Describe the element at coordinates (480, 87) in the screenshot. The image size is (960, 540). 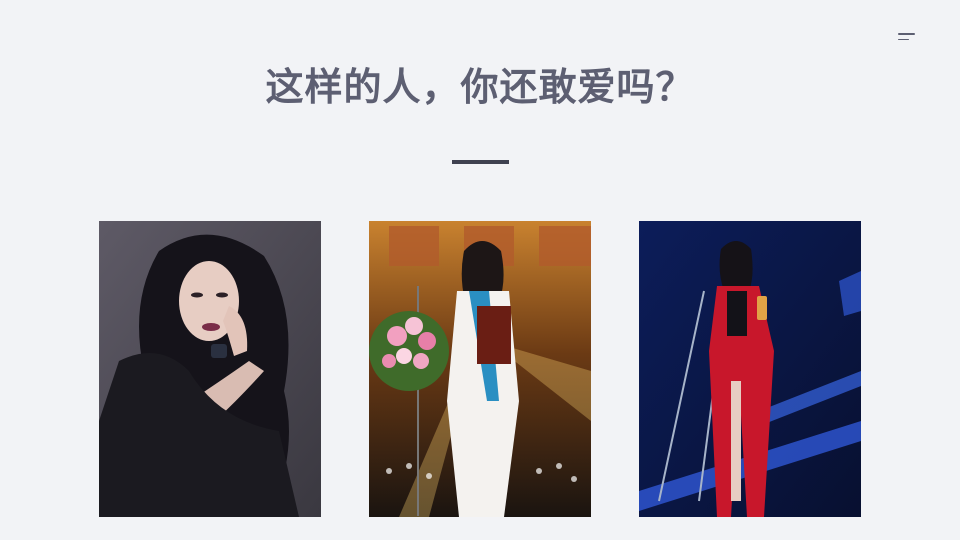
I see `slide-title: 这样的人，你还敢爱吗？` at that location.